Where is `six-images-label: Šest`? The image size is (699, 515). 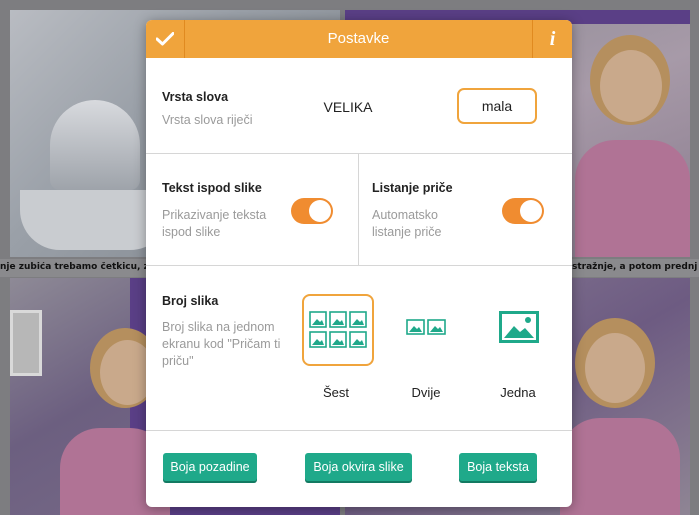
six-images-label: Šest is located at coordinates (335, 392).